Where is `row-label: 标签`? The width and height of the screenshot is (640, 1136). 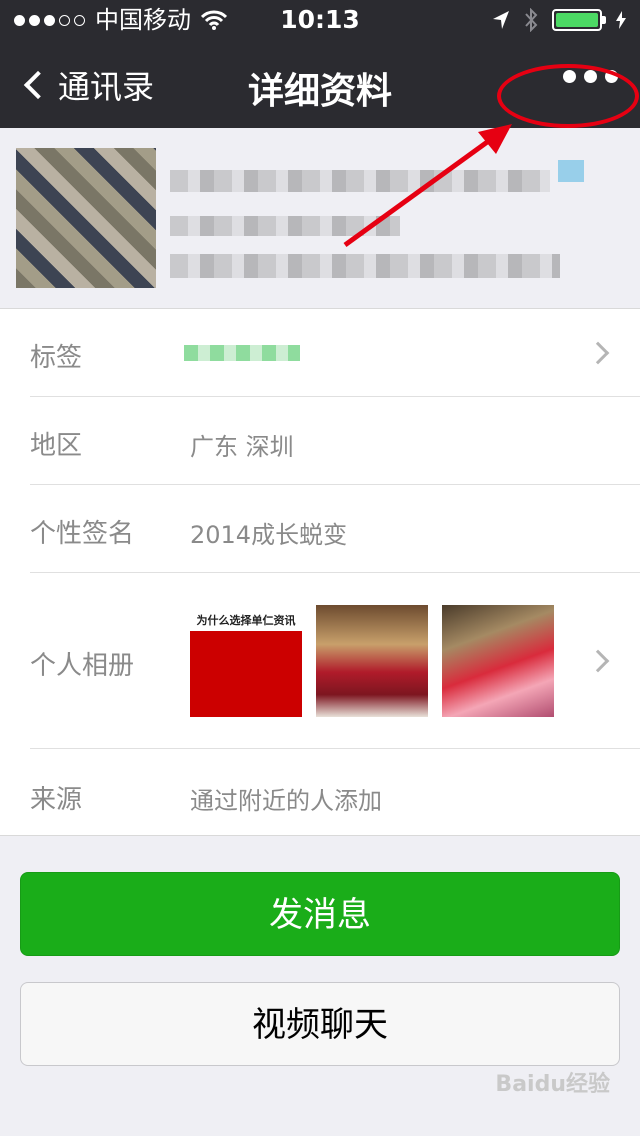
row-label: 标签 is located at coordinates (56, 358).